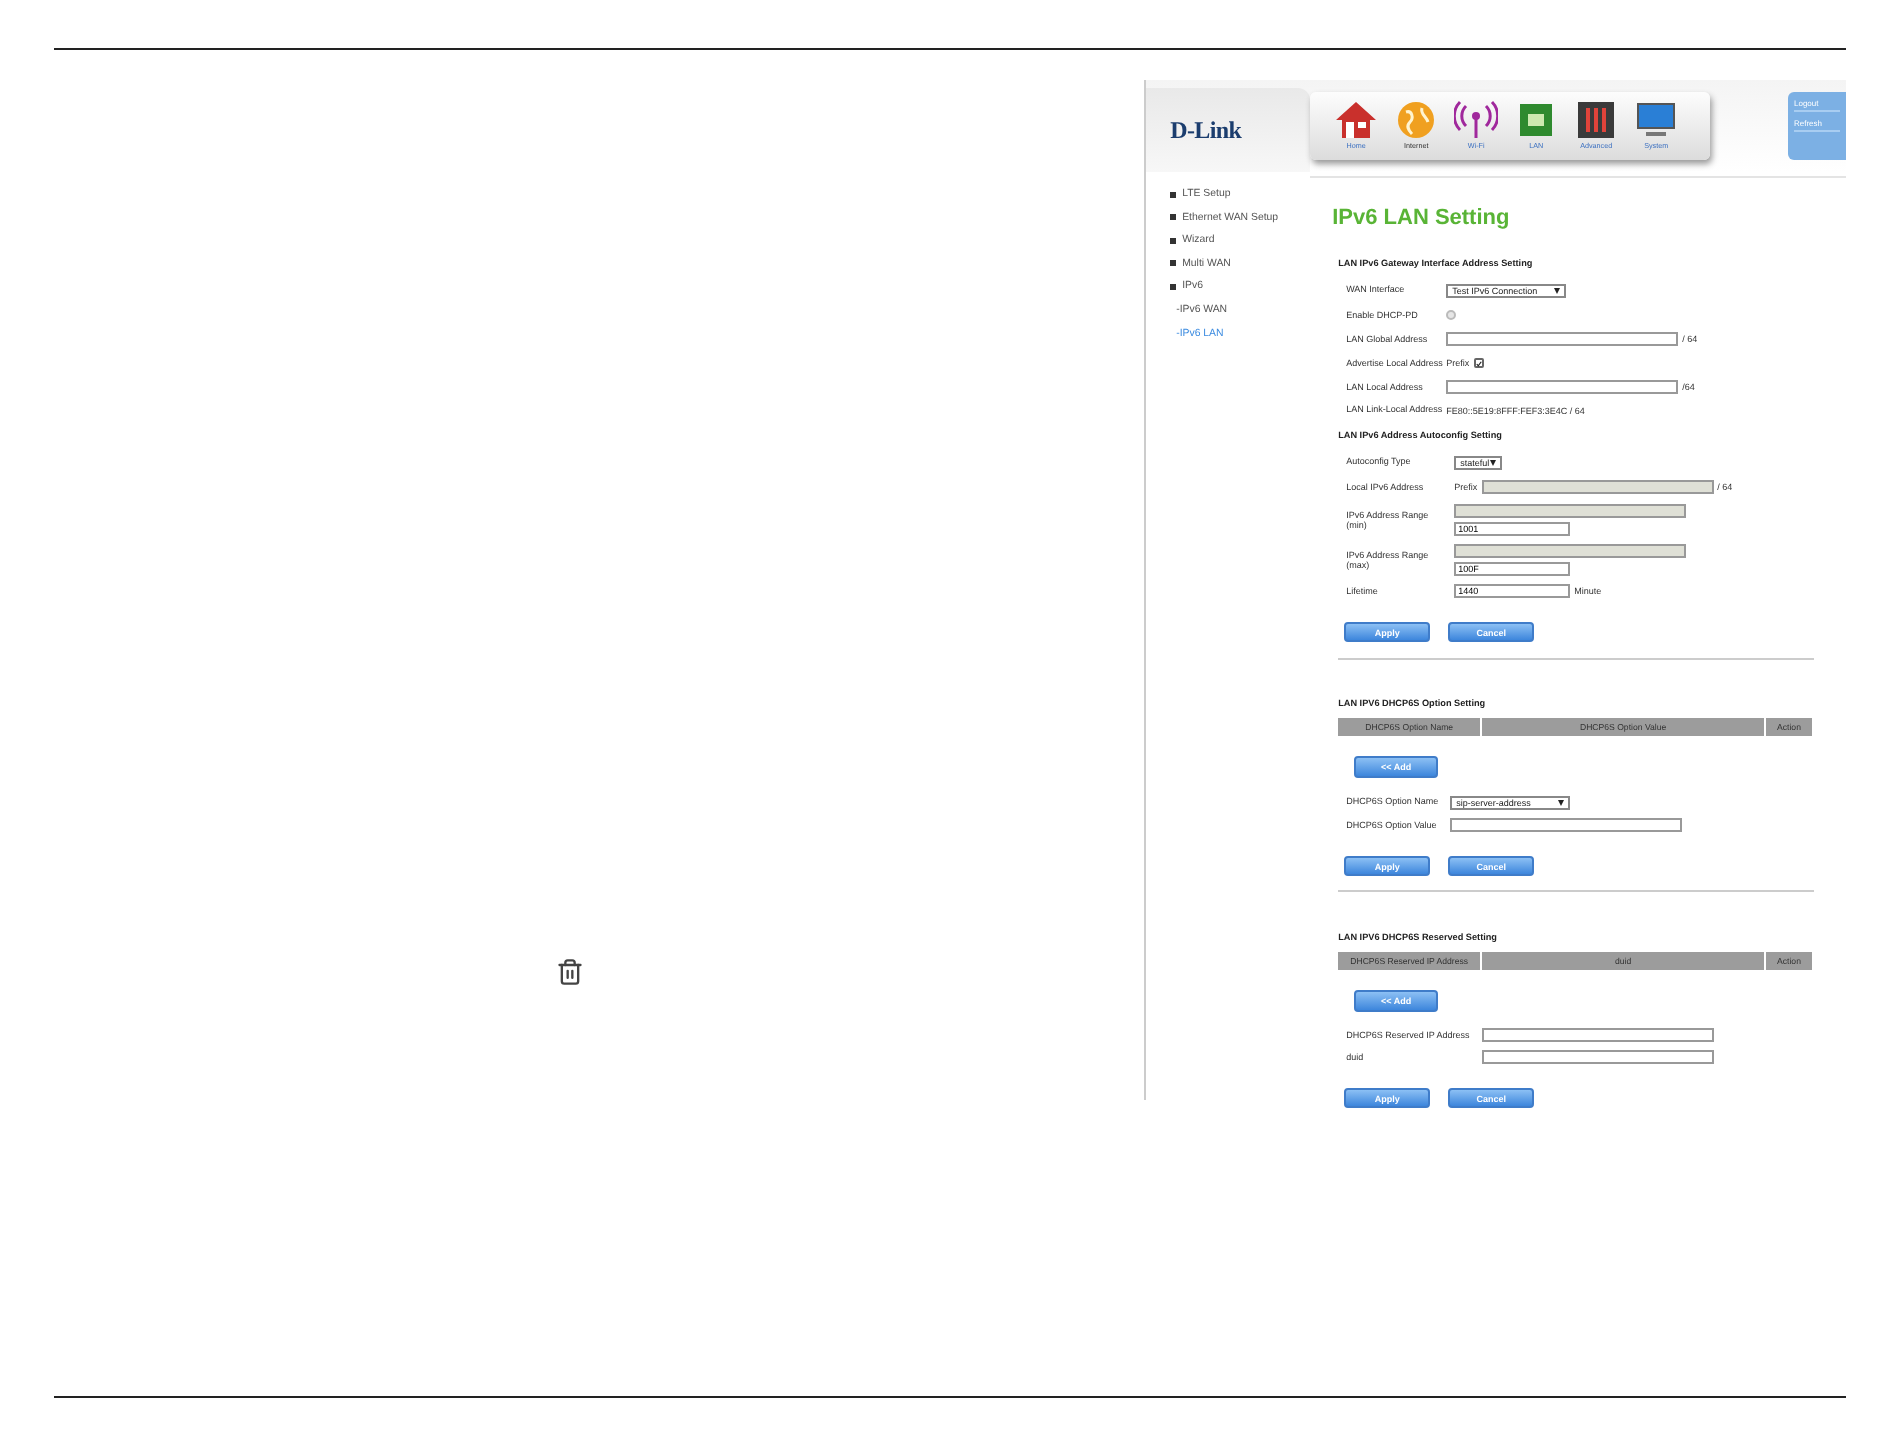 Image resolution: width=1900 pixels, height=1450 pixels. What do you see at coordinates (570, 972) in the screenshot?
I see `trash-icon` at bounding box center [570, 972].